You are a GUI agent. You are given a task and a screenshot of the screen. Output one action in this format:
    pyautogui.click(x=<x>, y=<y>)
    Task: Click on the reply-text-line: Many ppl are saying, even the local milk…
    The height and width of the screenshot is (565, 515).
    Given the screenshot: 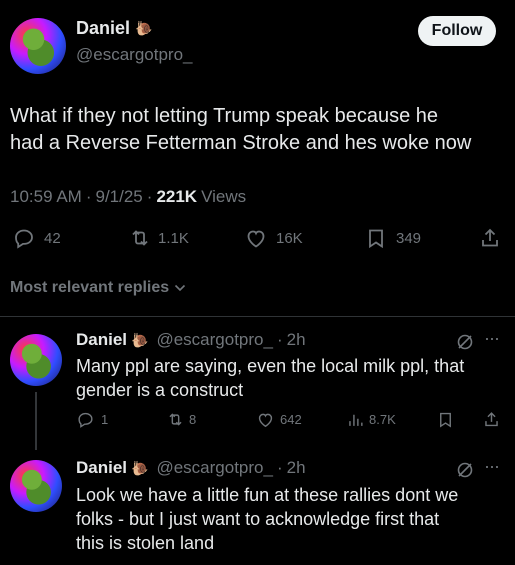 What is the action you would take?
    pyautogui.click(x=270, y=366)
    